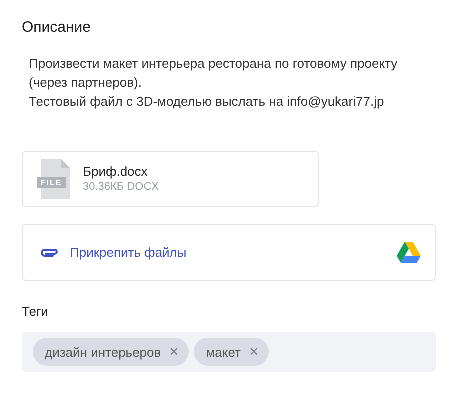 The height and width of the screenshot is (418, 458). I want to click on description-text: Тестовый файл с 3D-моделью выслать на info@yukari77.jp, so click(207, 102).